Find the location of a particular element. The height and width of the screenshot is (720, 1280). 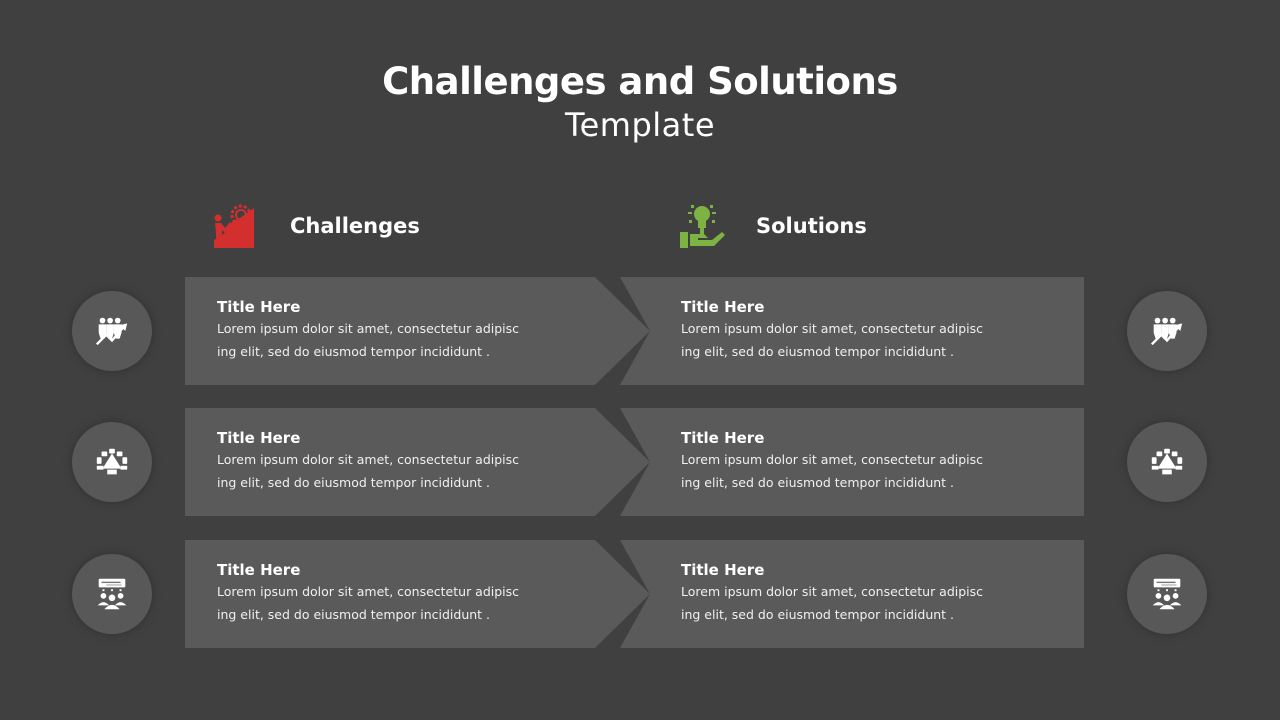

challenges-header: Challenges is located at coordinates (314, 226).